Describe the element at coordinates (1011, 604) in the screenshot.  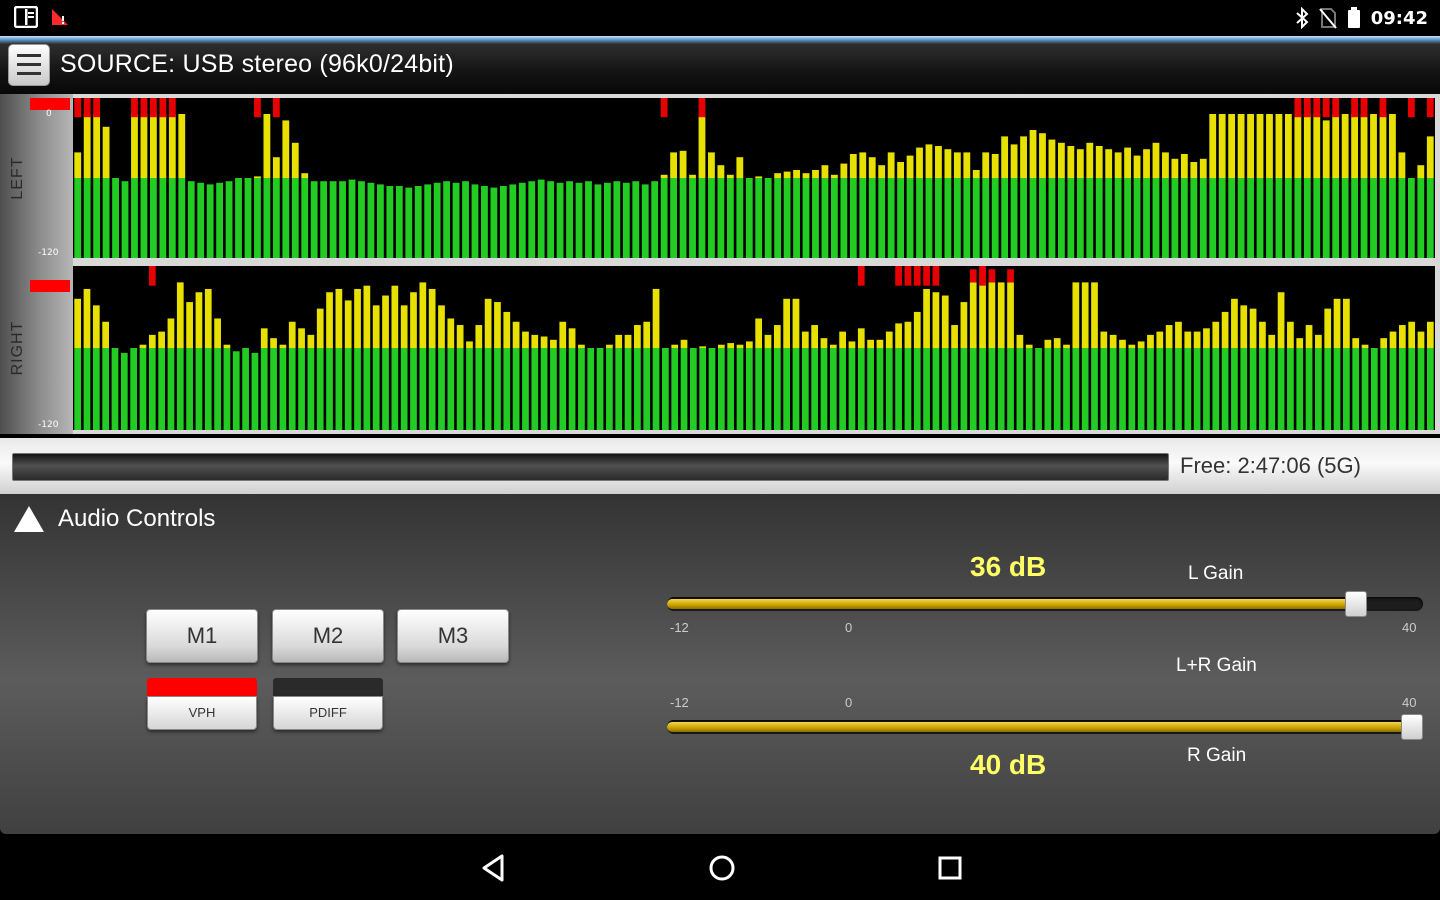
I see `l-gain-slider-fill` at that location.